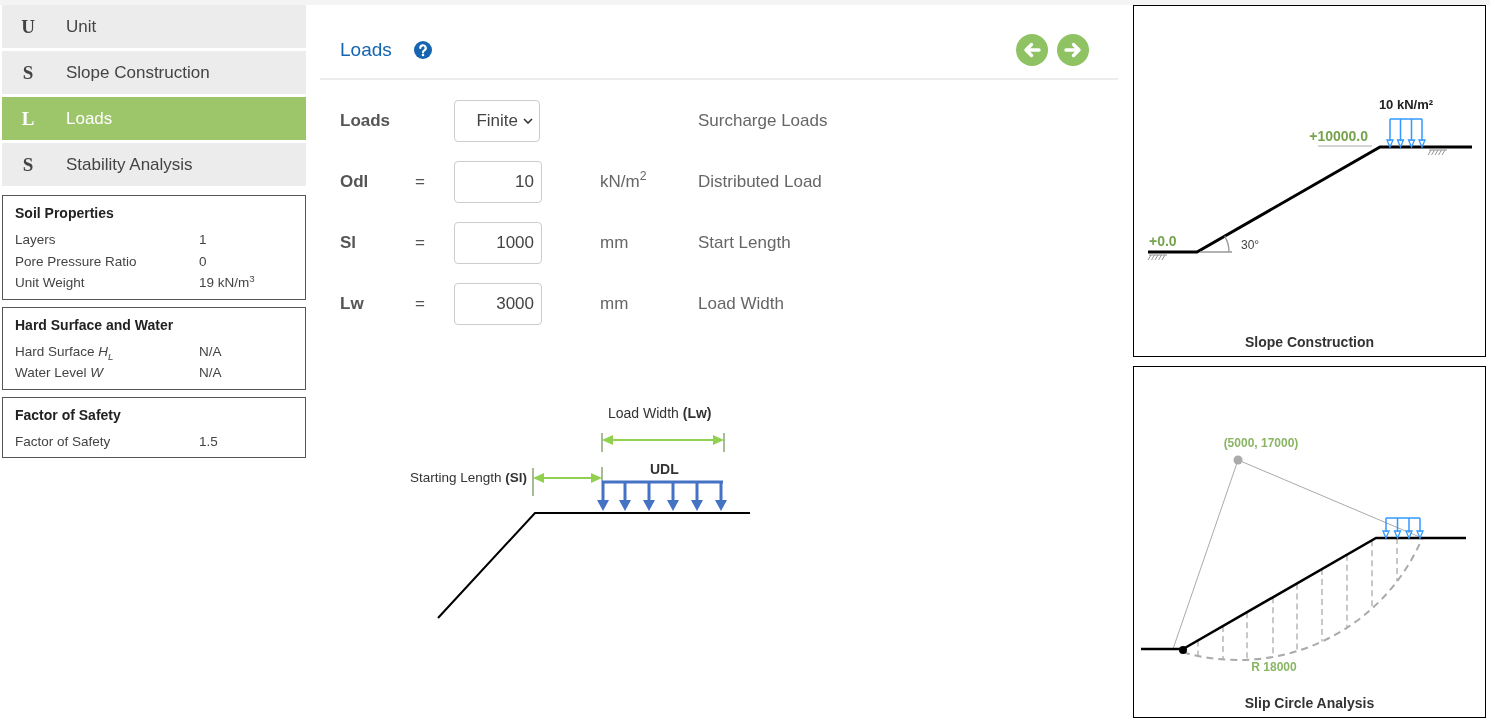  I want to click on field-description: Surcharge Loads, so click(763, 121).